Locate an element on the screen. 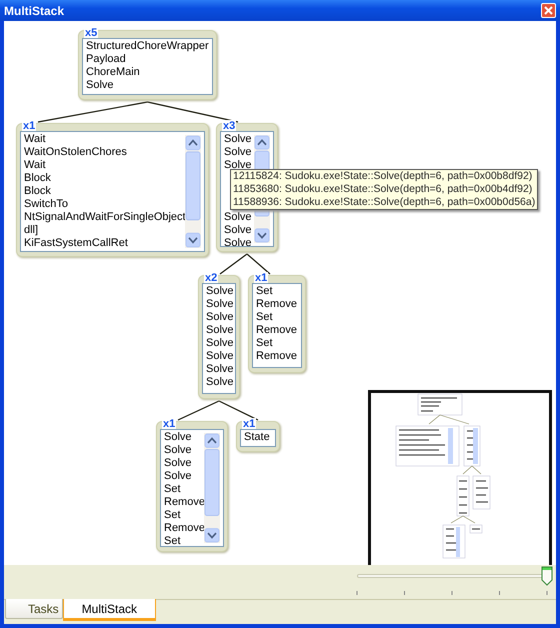 The image size is (560, 628). tooltip-line: 11853680: Sudoku.exe!State::Solve(depth=6, path=0x00b4df92) is located at coordinates (382, 189).